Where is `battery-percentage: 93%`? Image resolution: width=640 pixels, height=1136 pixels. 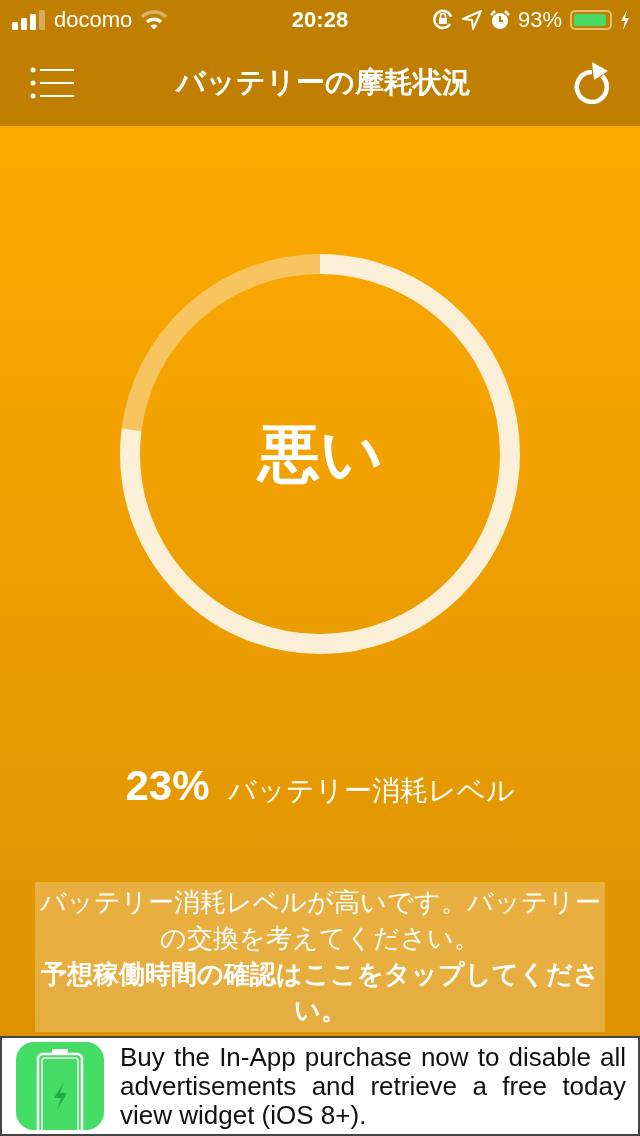
battery-percentage: 93% is located at coordinates (539, 20).